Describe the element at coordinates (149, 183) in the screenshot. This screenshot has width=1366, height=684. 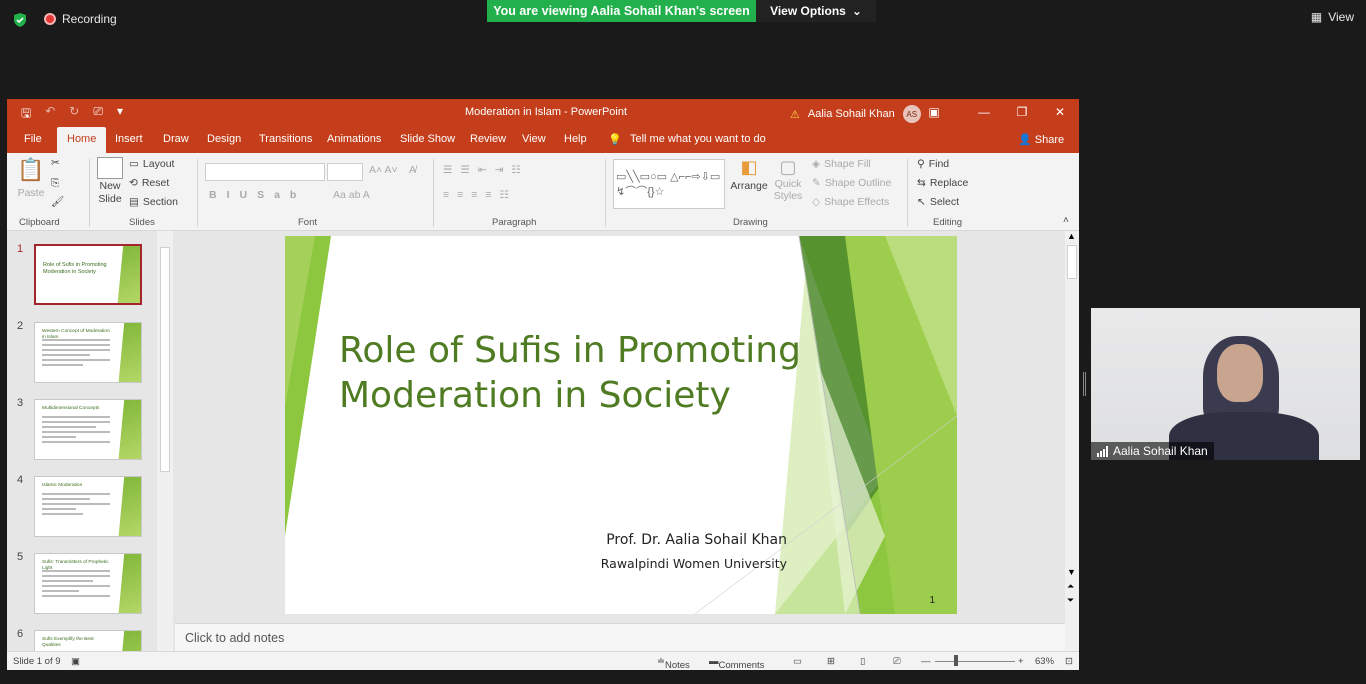
I see `reset-button: ⟲ Reset` at that location.